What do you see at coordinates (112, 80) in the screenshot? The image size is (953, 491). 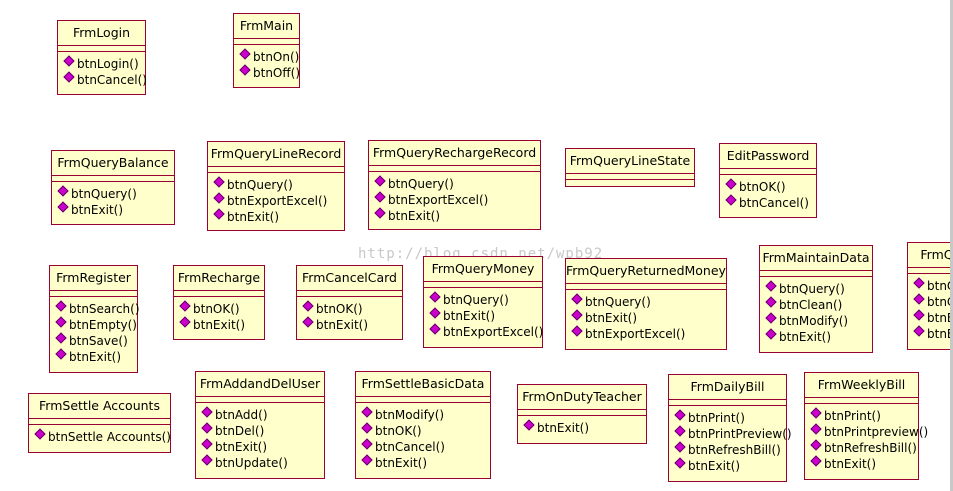 I see `operation-label: btnCancel()` at bounding box center [112, 80].